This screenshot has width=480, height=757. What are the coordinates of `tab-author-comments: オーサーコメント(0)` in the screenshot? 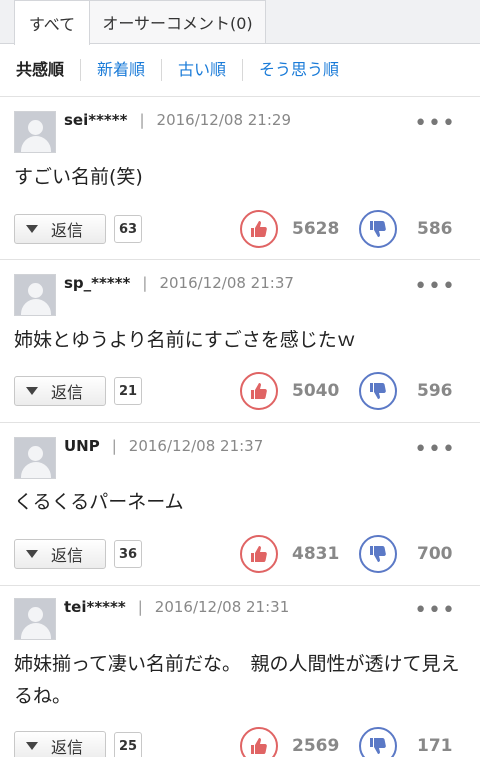 It's located at (178, 22).